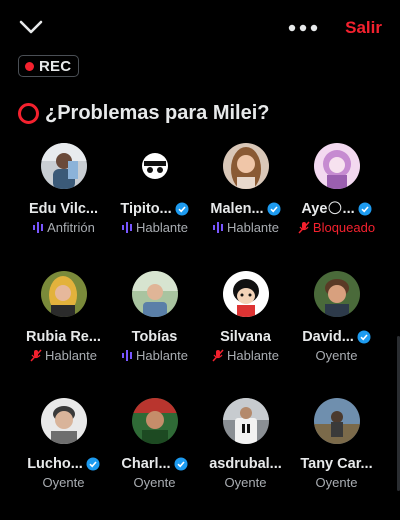 The width and height of the screenshot is (400, 520). Describe the element at coordinates (200, 28) in the screenshot. I see `top-bar: Salir` at that location.